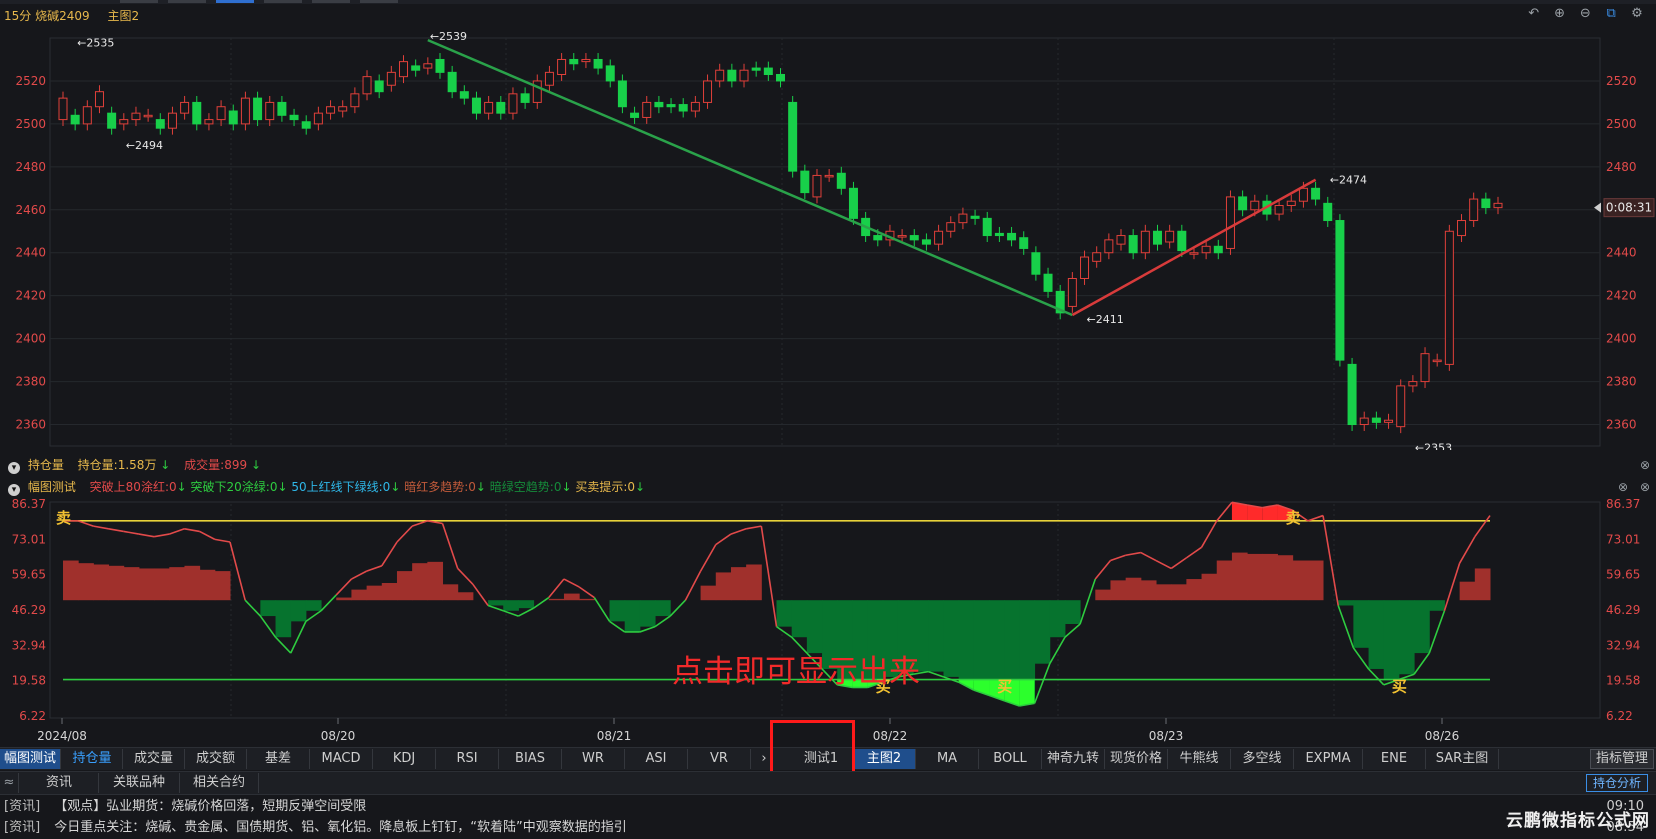 The width and height of the screenshot is (1656, 839). What do you see at coordinates (59, 783) in the screenshot?
I see `news-tab-info: 资讯` at bounding box center [59, 783].